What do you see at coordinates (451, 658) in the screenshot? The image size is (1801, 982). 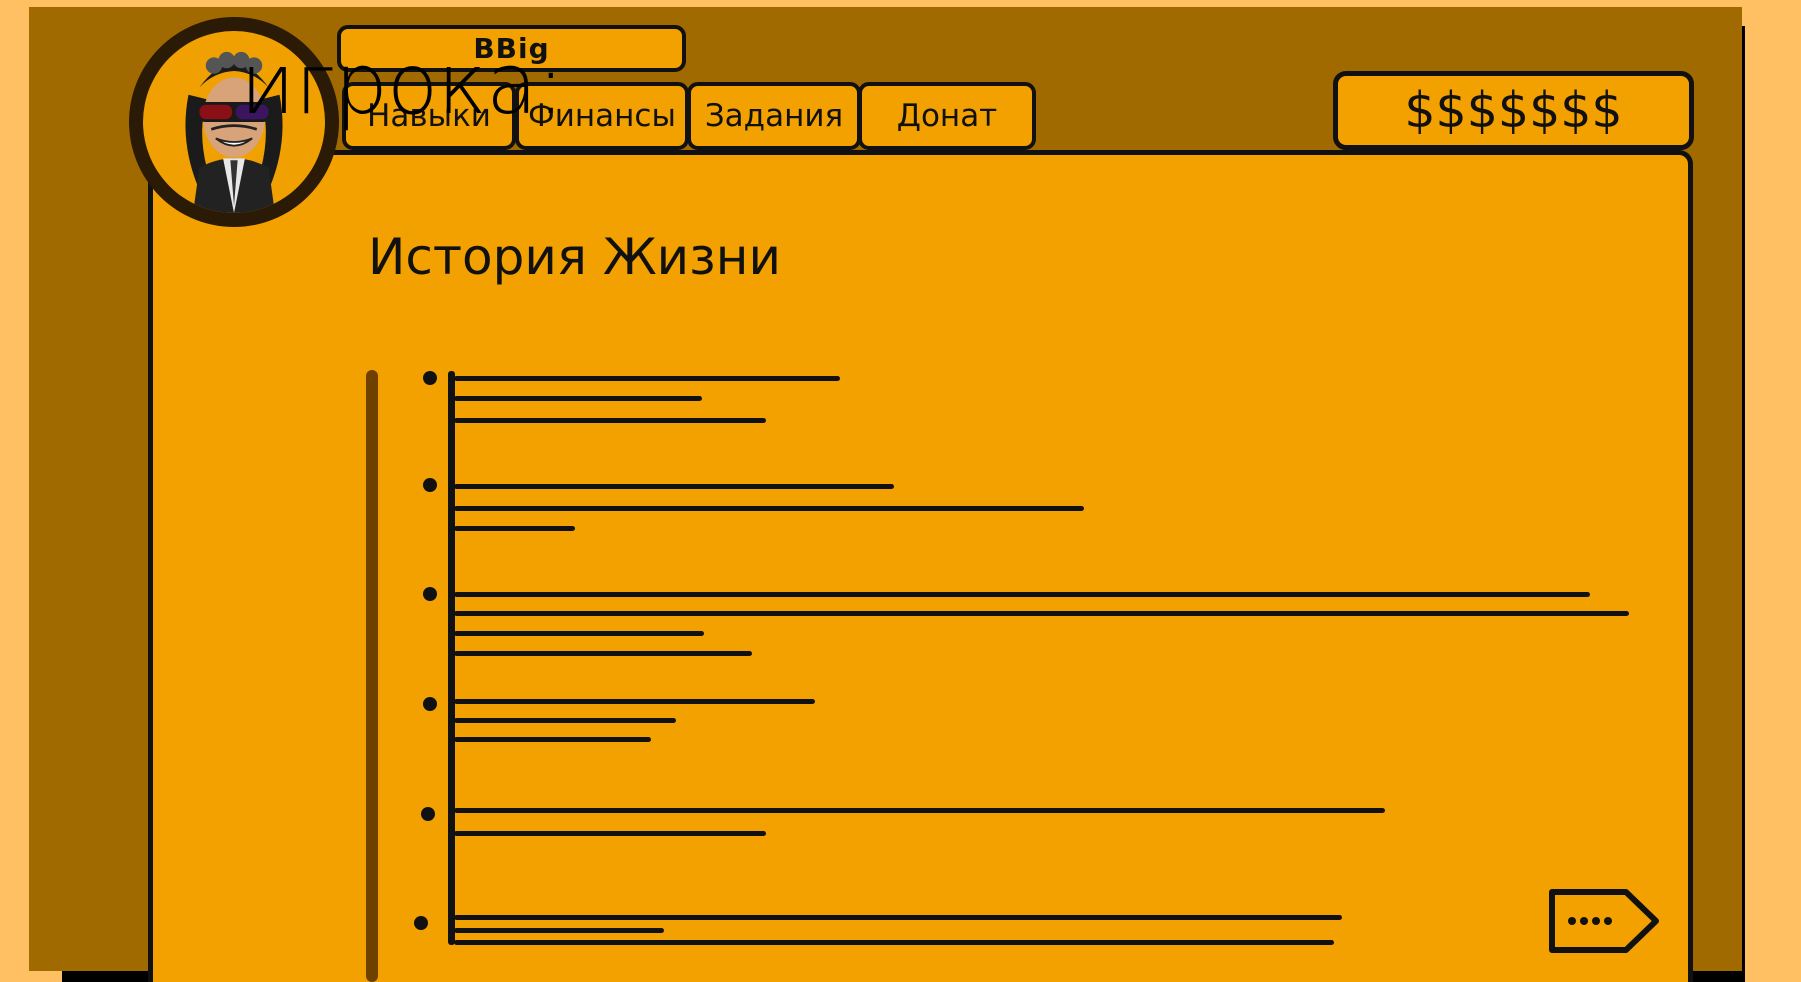 I see `timeline-axis` at bounding box center [451, 658].